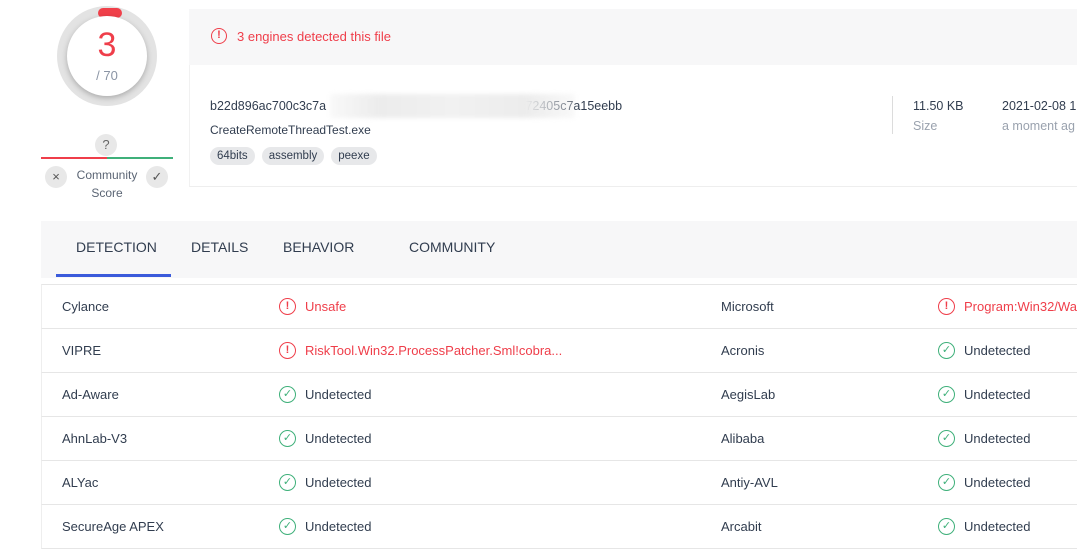 The width and height of the screenshot is (1077, 549). I want to click on detection-result: Unsafe, so click(326, 306).